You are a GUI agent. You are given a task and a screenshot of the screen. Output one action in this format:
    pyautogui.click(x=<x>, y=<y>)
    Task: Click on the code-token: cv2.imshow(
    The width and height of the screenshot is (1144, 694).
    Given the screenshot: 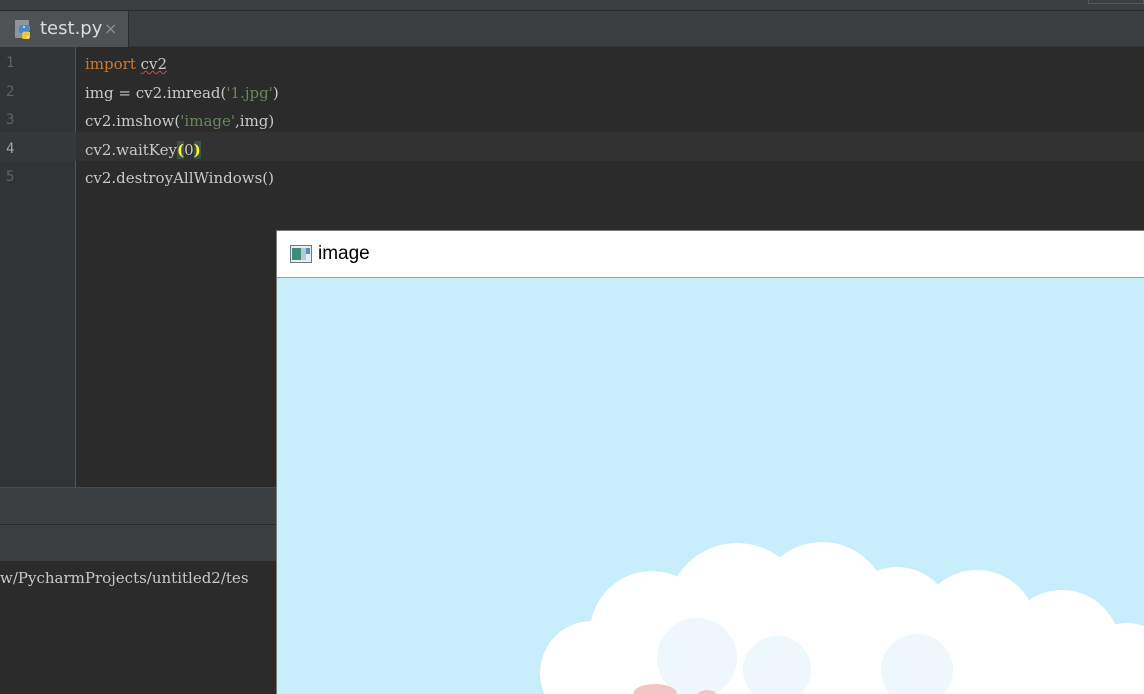 What is the action you would take?
    pyautogui.click(x=133, y=121)
    